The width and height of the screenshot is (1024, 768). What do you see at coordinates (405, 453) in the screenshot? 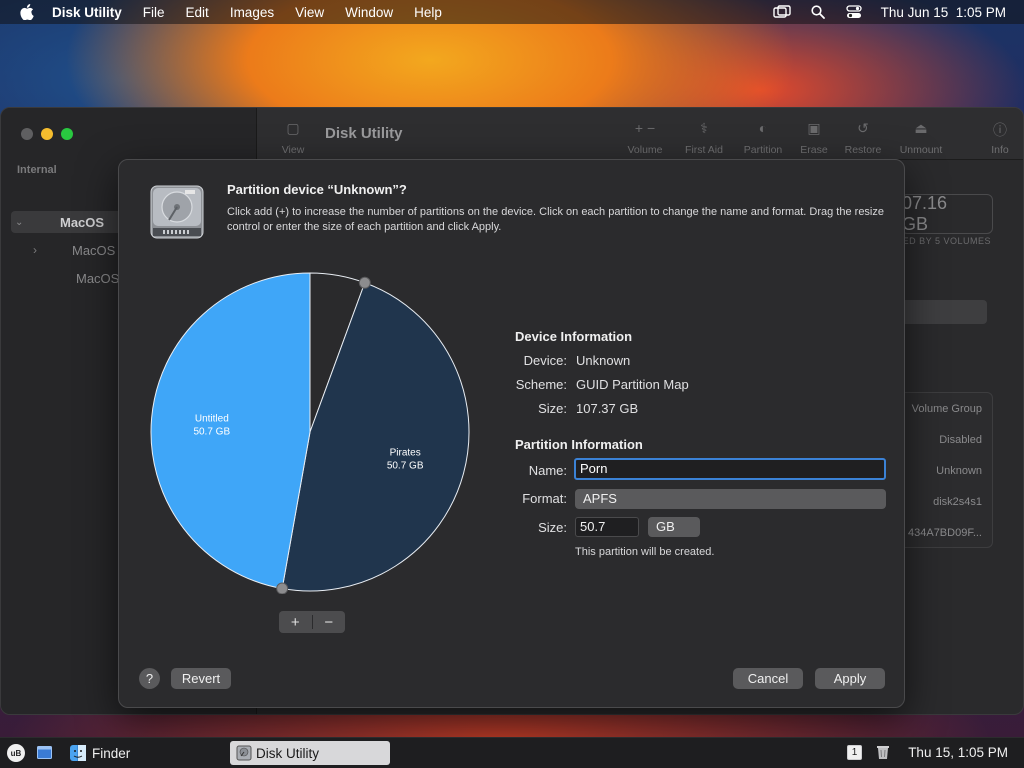
I see `pie-slice-name-label: Pirates` at bounding box center [405, 453].